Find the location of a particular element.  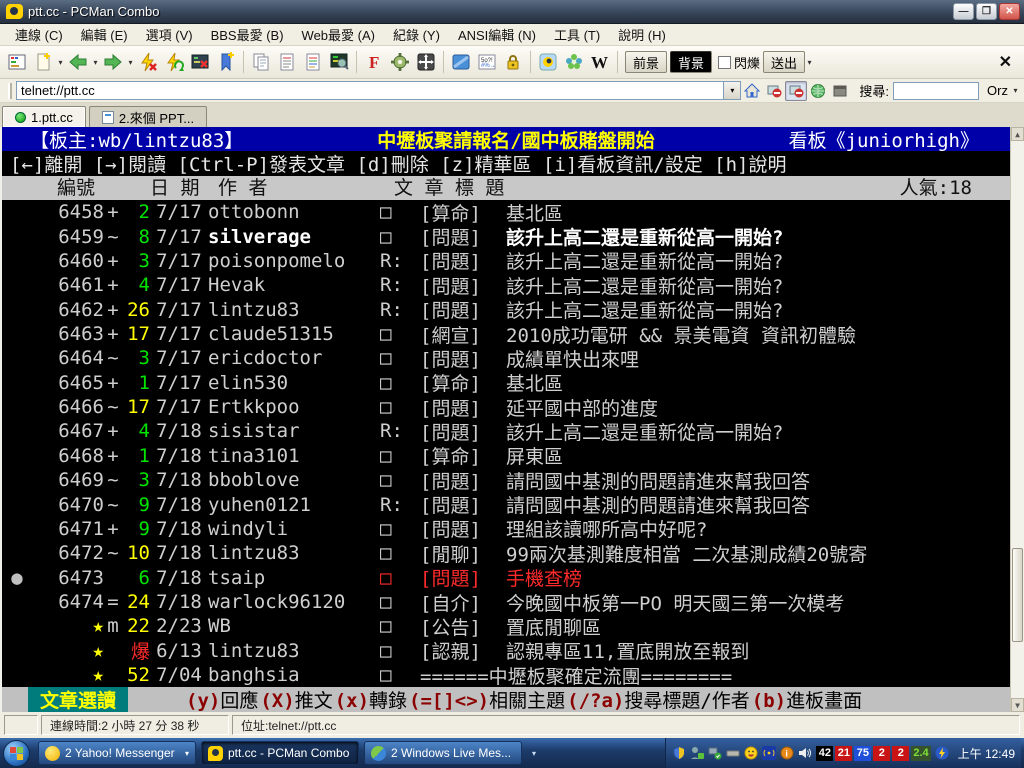

article-row: ● 6473 6 7/18 tsaip □ [問題] 手機查榜 is located at coordinates (513, 578).